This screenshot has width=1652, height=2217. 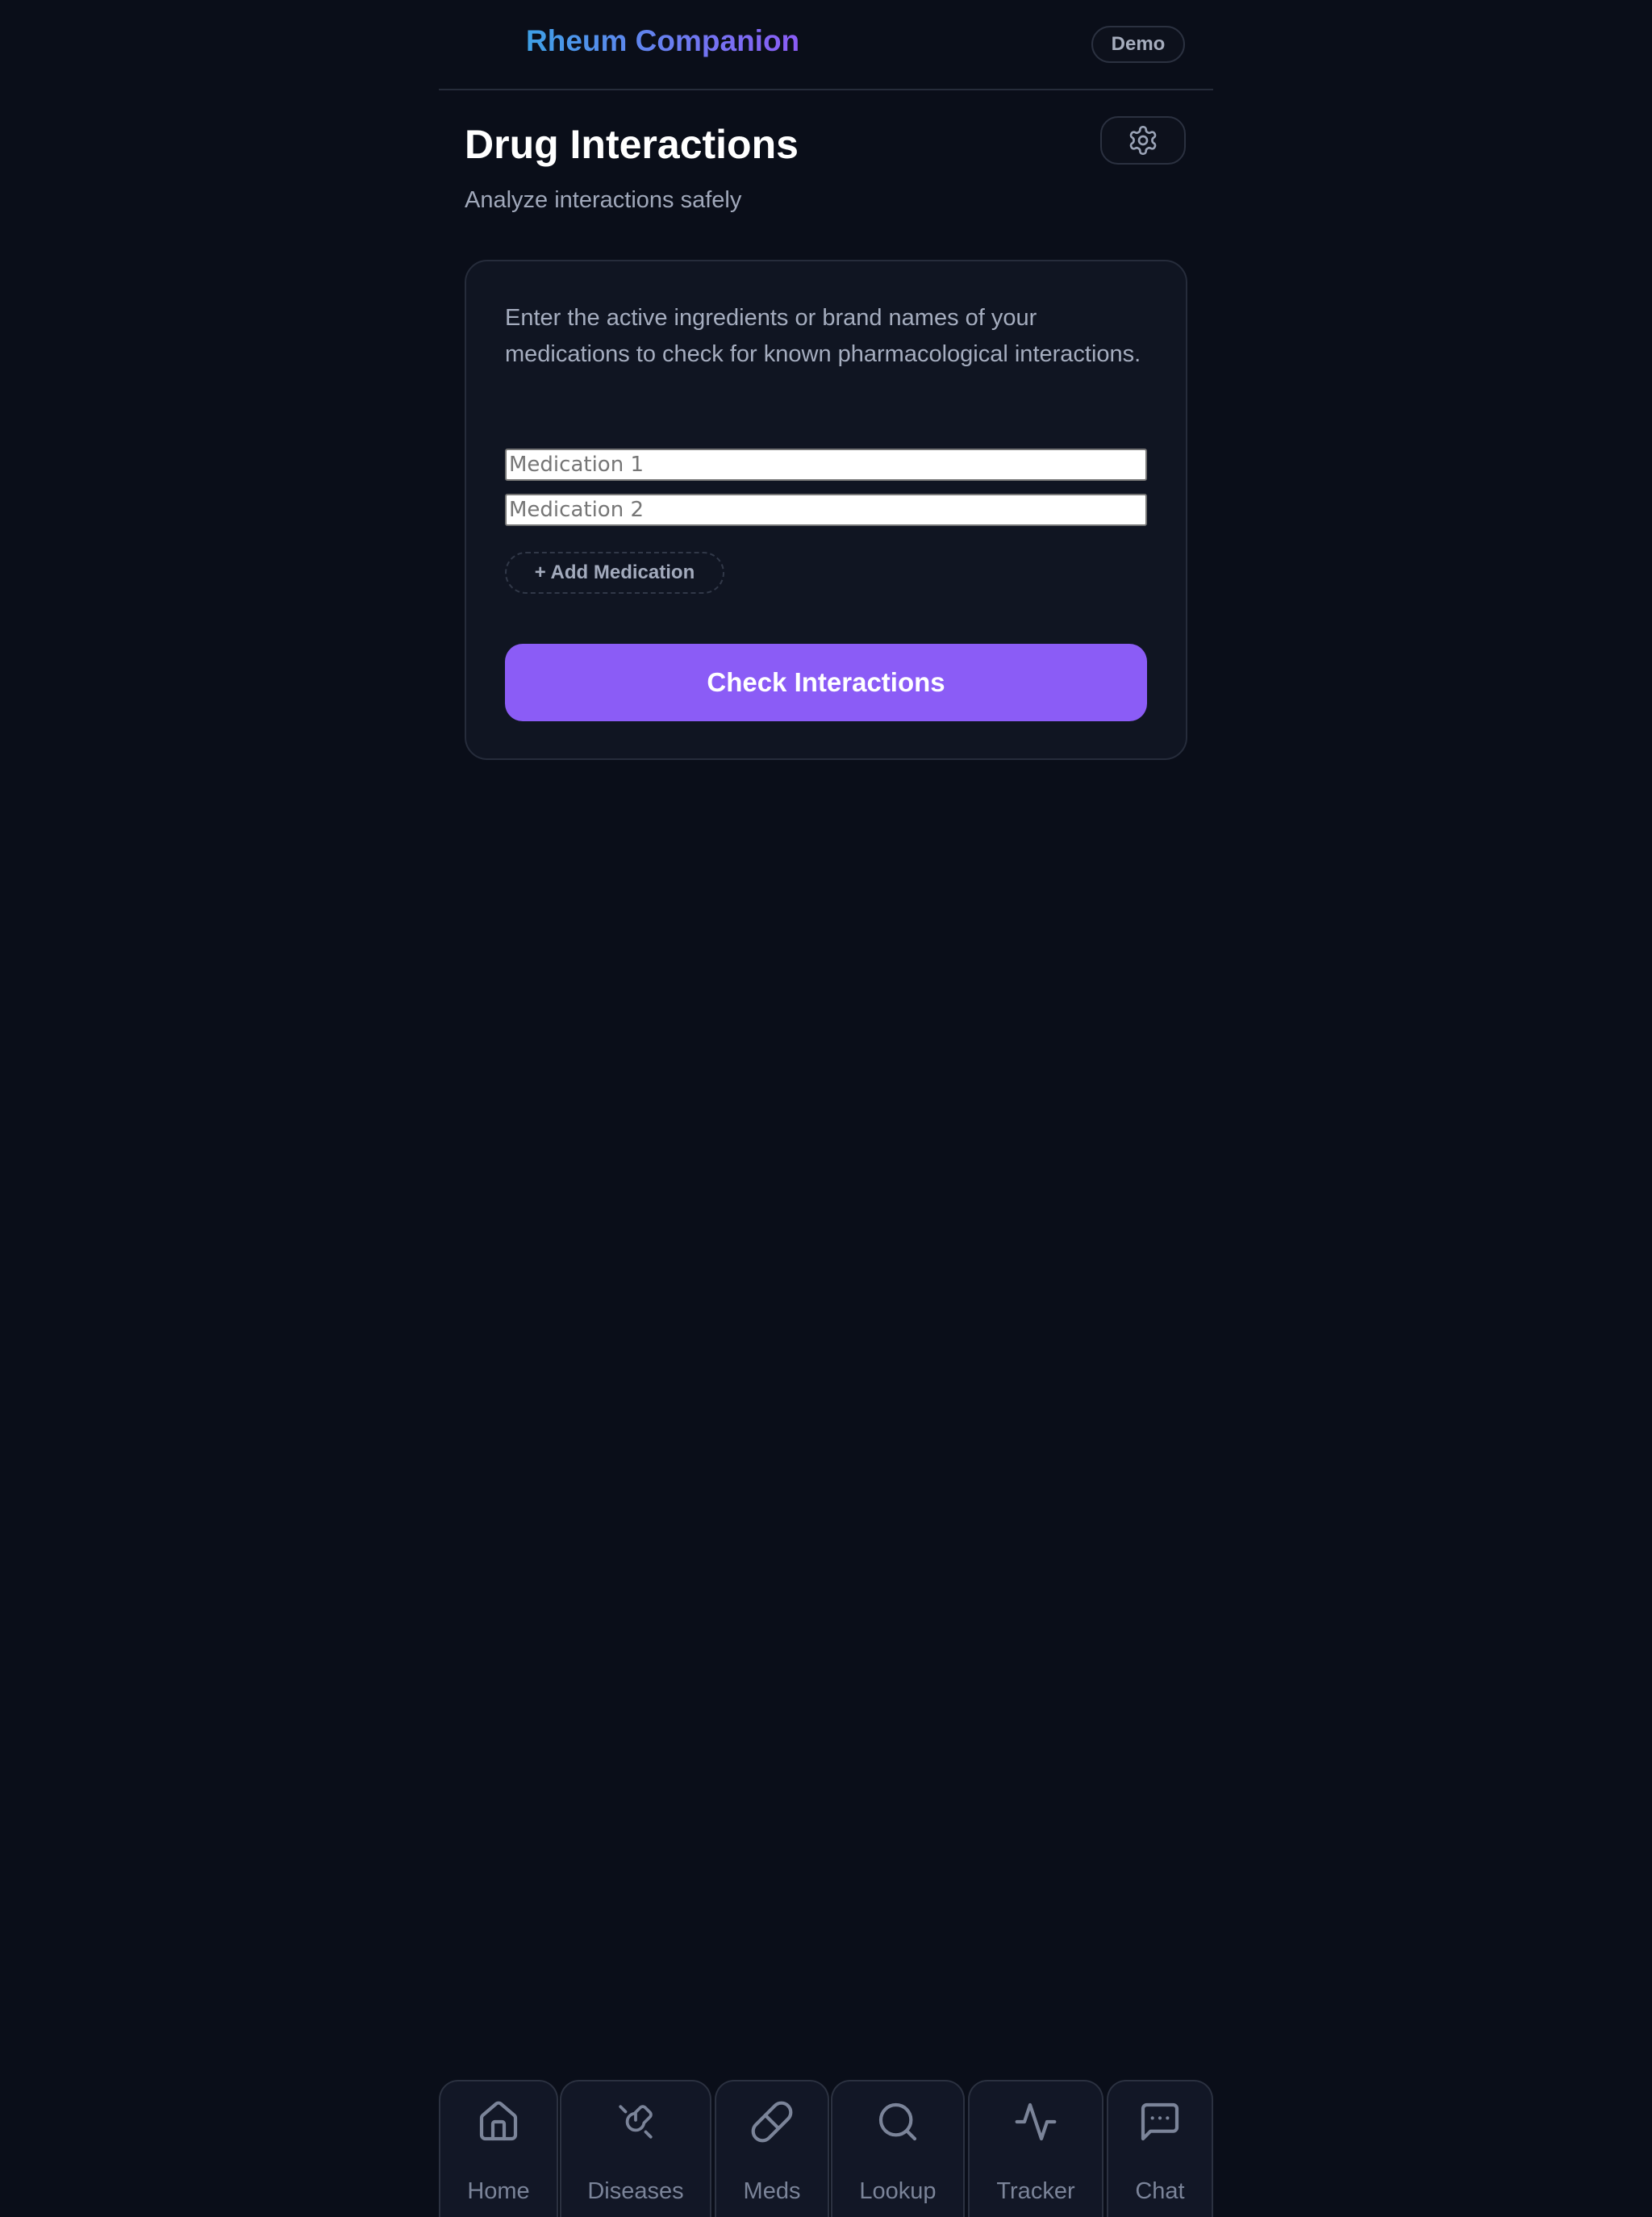 What do you see at coordinates (1160, 2148) in the screenshot?
I see `nav-item-chat: Chat` at bounding box center [1160, 2148].